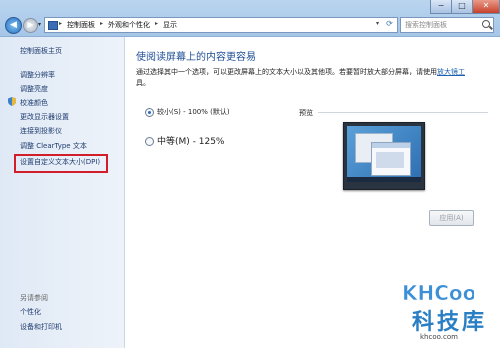  I want to click on preview-taskbar, so click(384, 179).